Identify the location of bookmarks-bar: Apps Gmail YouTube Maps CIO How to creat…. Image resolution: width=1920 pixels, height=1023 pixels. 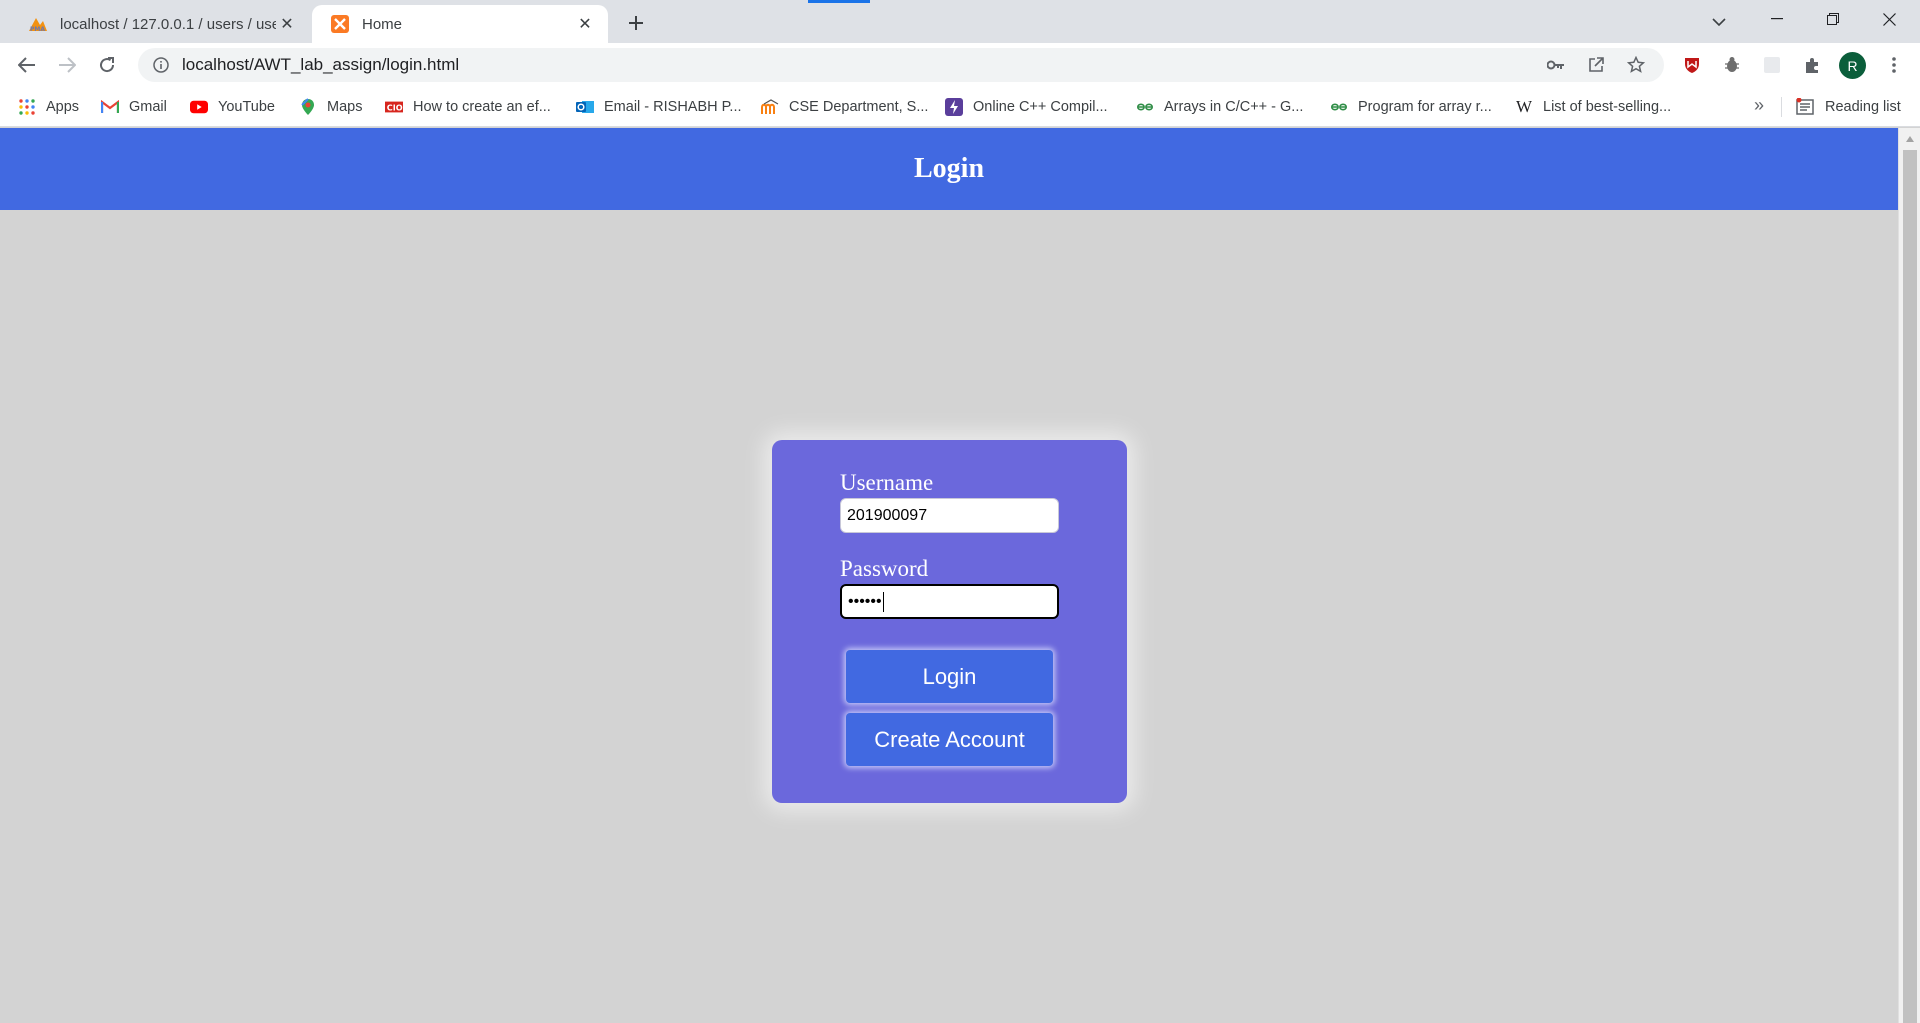
(960, 107).